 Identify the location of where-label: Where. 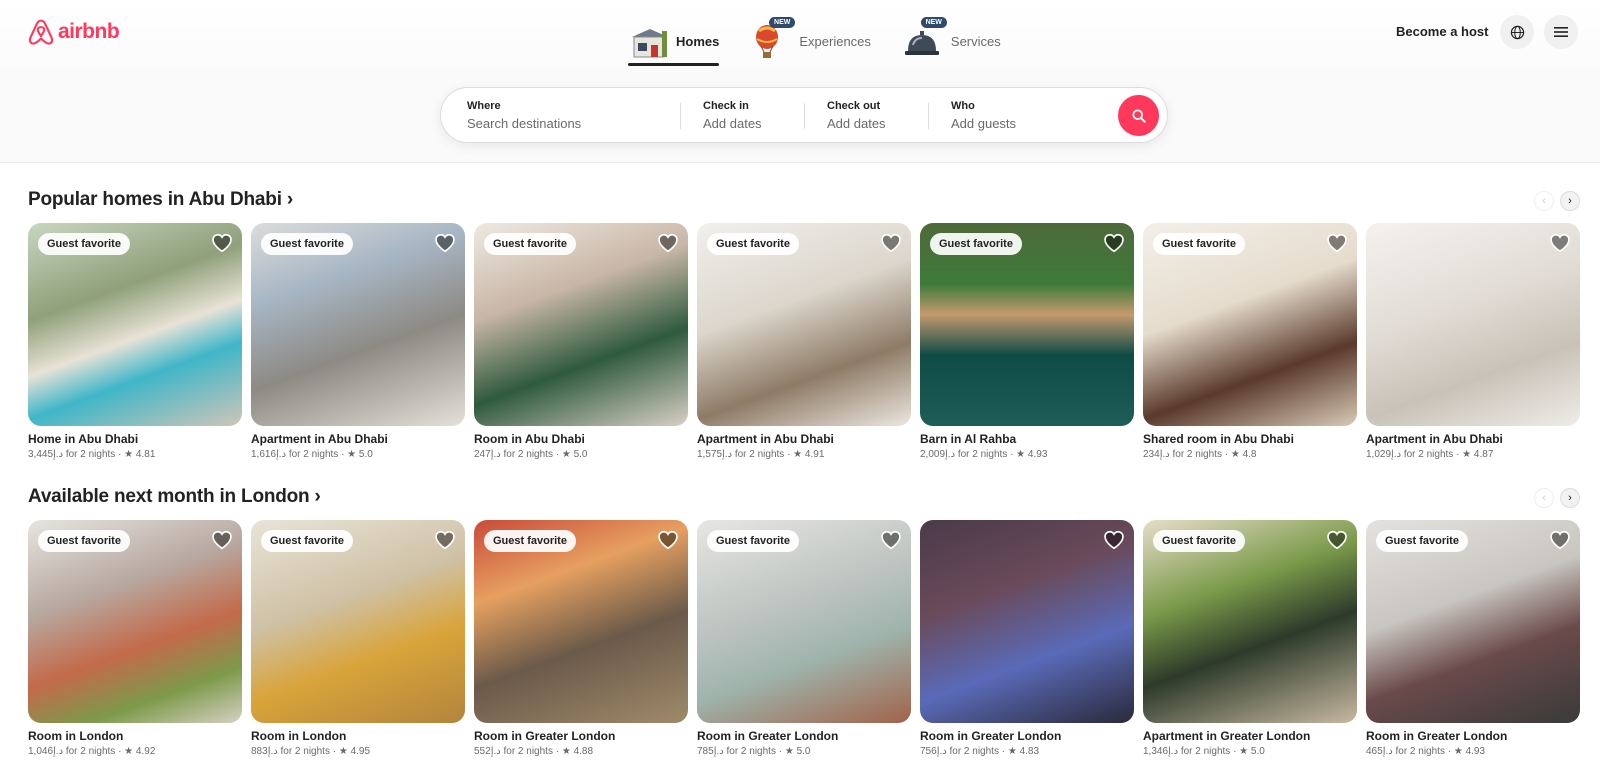
(484, 106).